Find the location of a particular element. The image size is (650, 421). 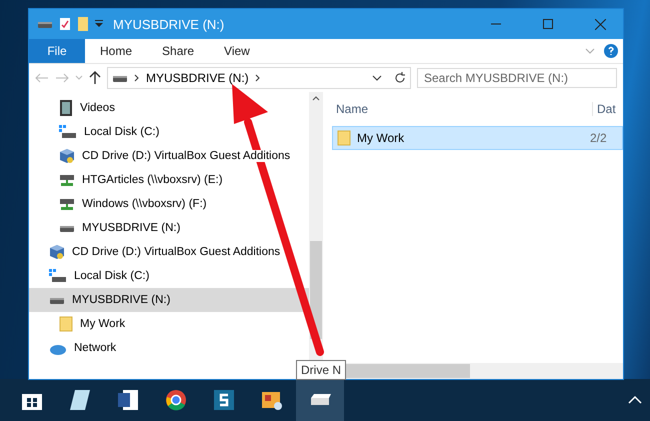

taskbar-button is located at coordinates (320, 400).